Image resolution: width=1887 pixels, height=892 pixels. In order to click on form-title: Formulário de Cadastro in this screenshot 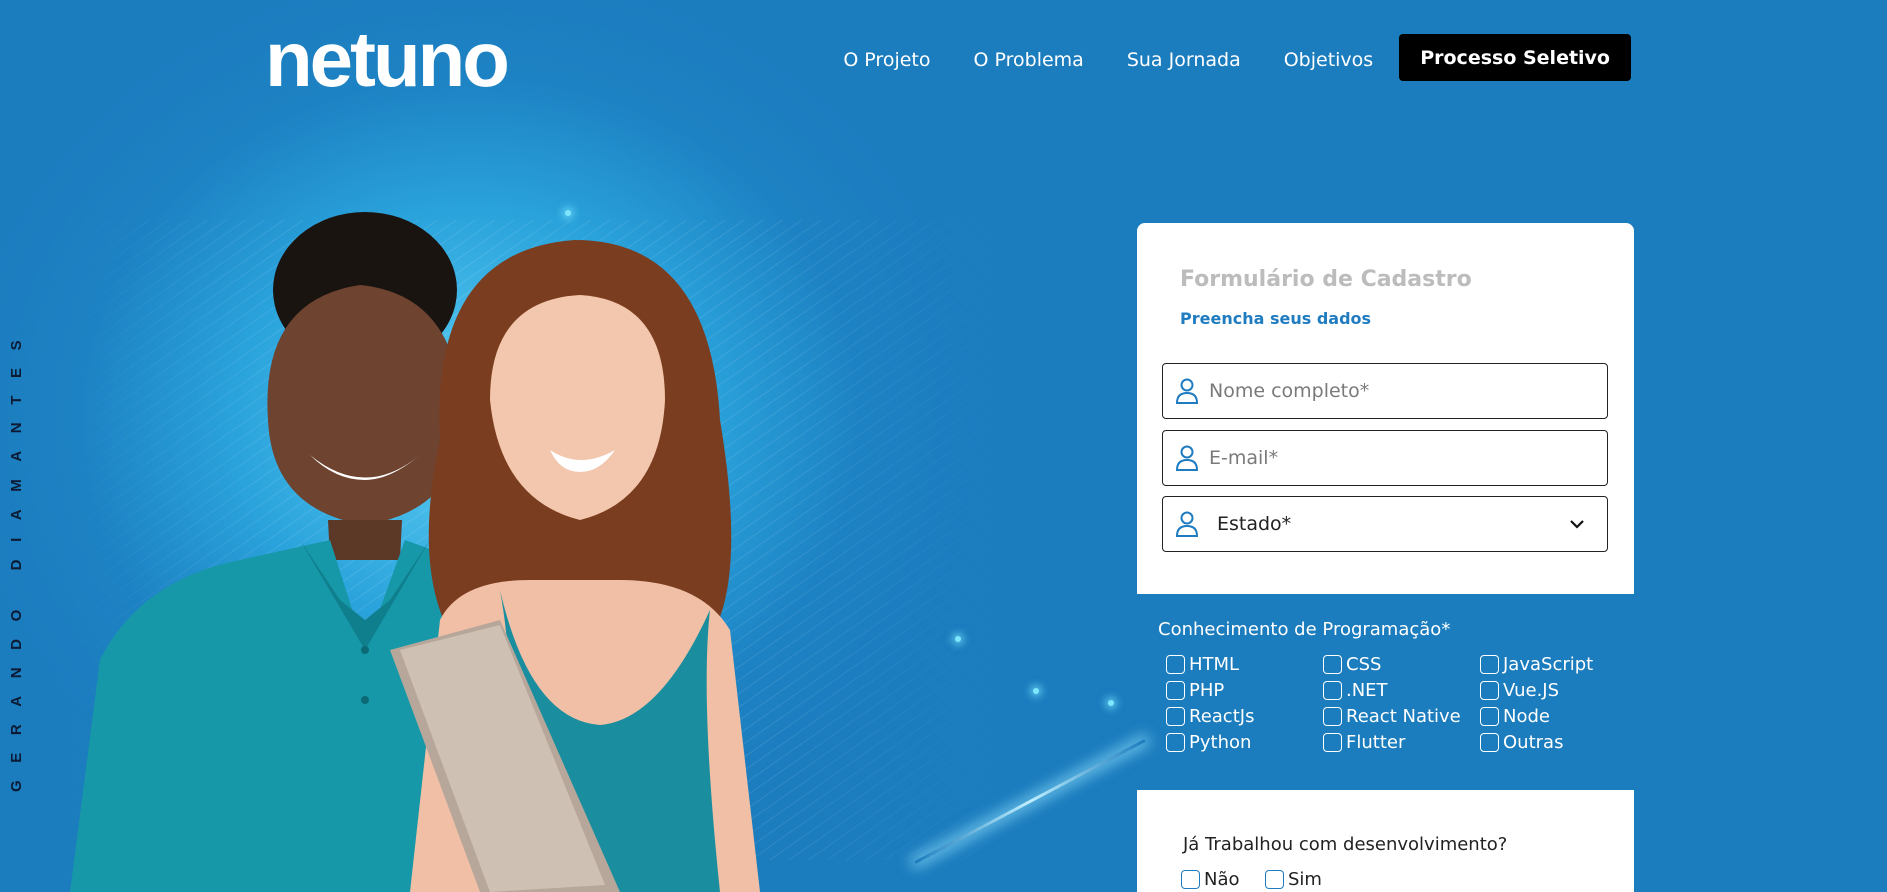, I will do `click(1326, 279)`.